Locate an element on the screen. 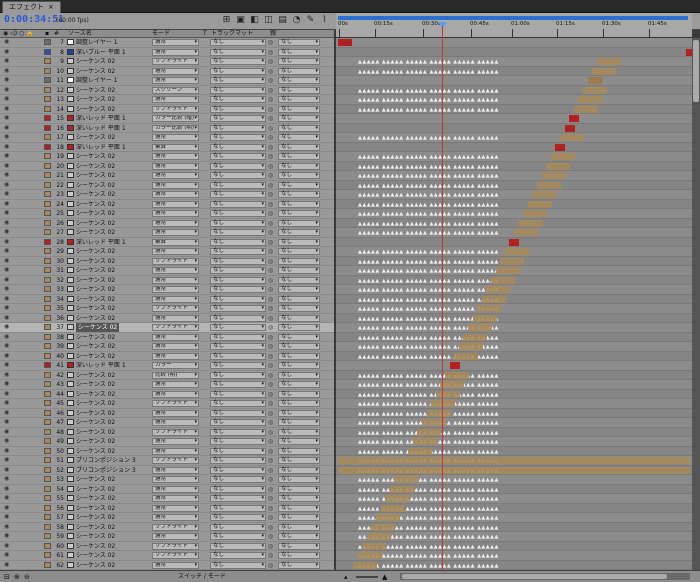  composition-mini-flowchart-icon: ⊞ is located at coordinates (226, 20).